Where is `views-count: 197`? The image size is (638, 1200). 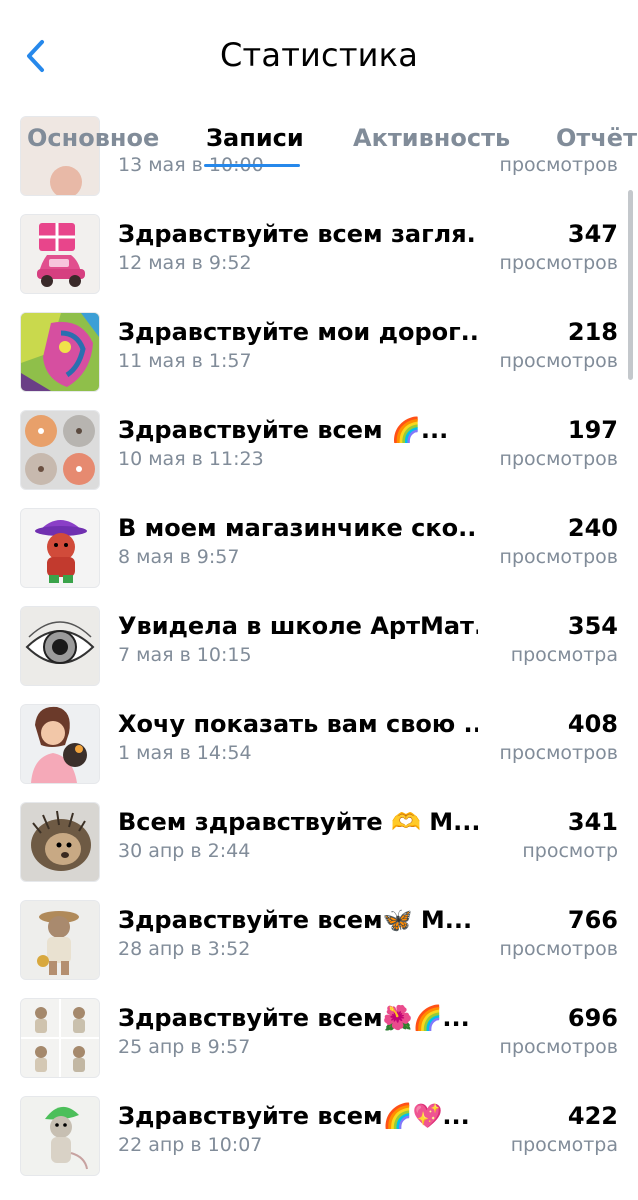
views-count: 197 is located at coordinates (592, 430).